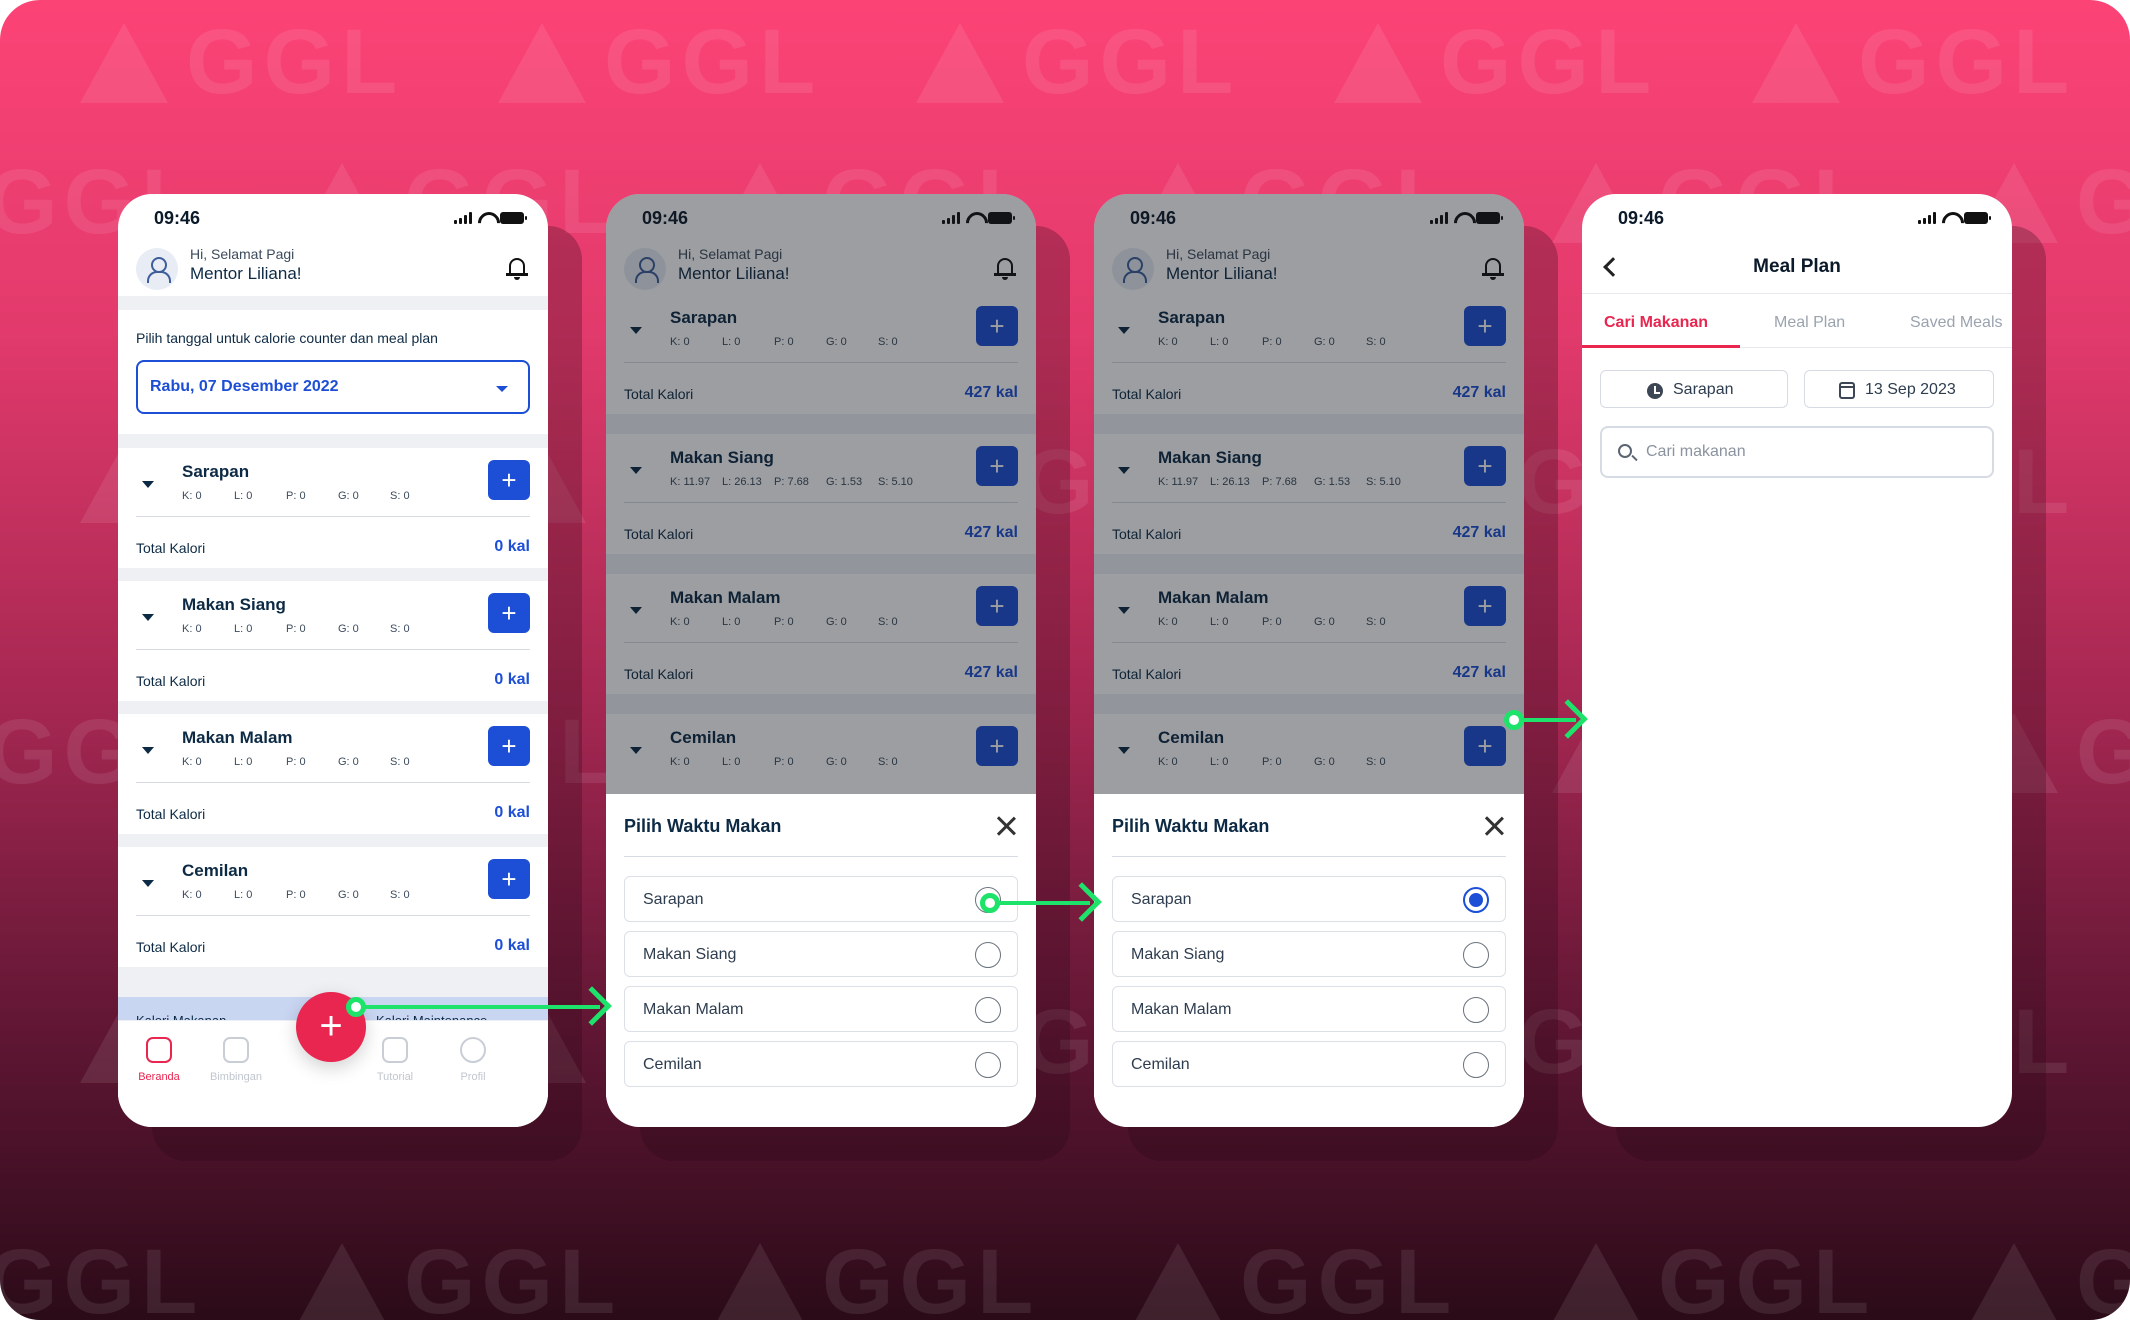  Describe the element at coordinates (1161, 899) in the screenshot. I see `option-label: Sarapan` at that location.